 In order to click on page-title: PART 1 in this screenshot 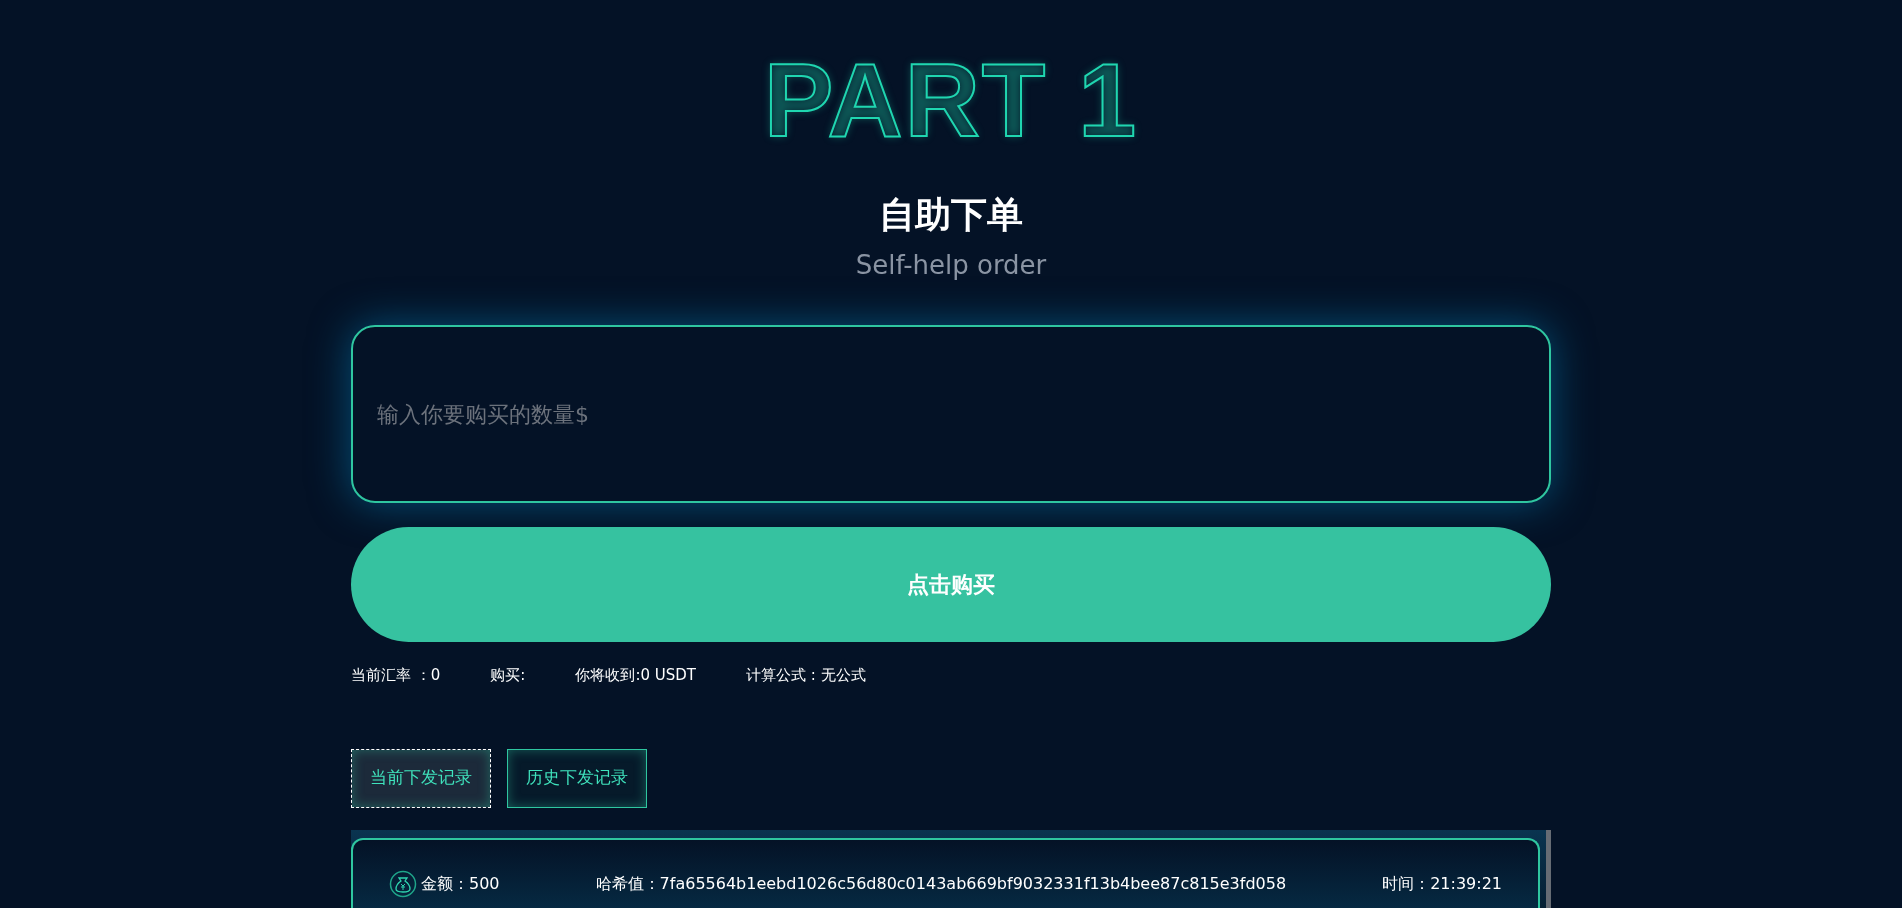, I will do `click(951, 100)`.